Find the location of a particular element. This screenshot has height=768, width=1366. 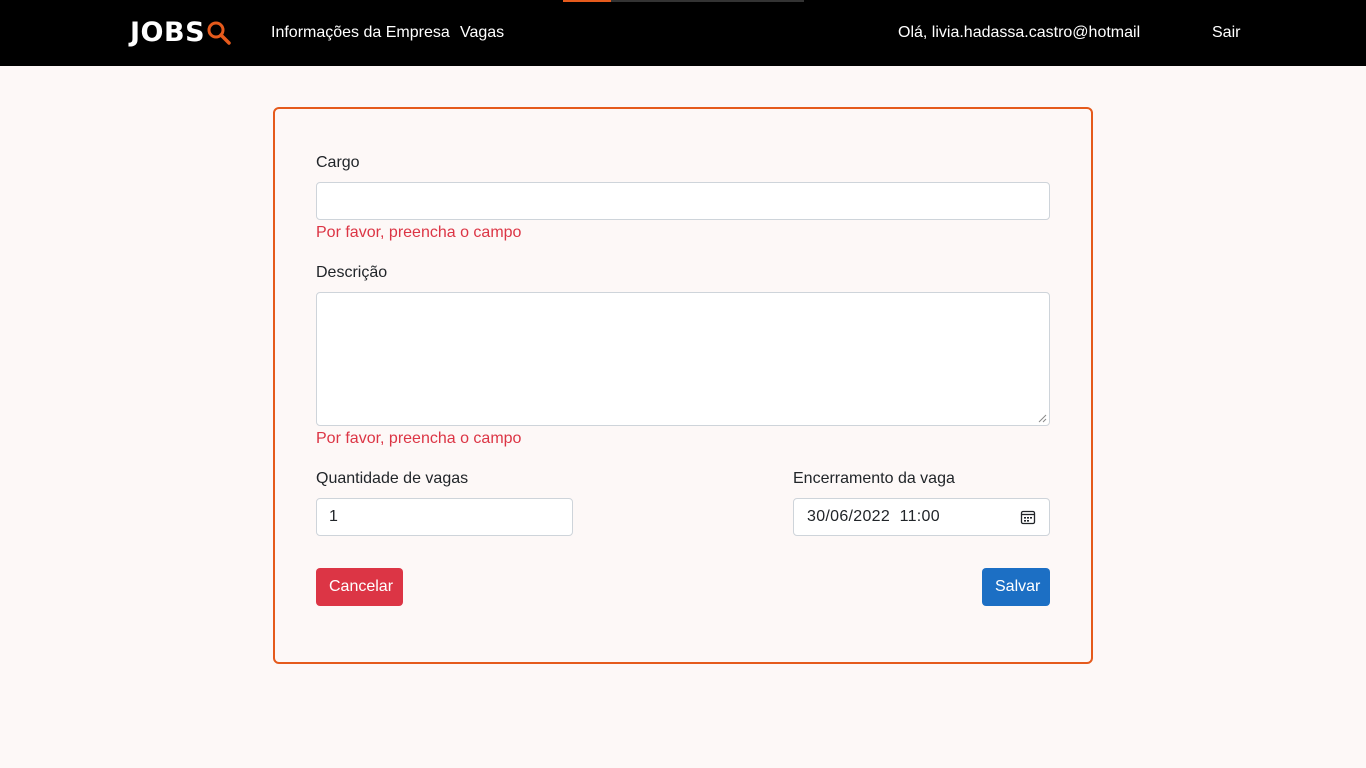

loading-progress-fill is located at coordinates (587, 1).